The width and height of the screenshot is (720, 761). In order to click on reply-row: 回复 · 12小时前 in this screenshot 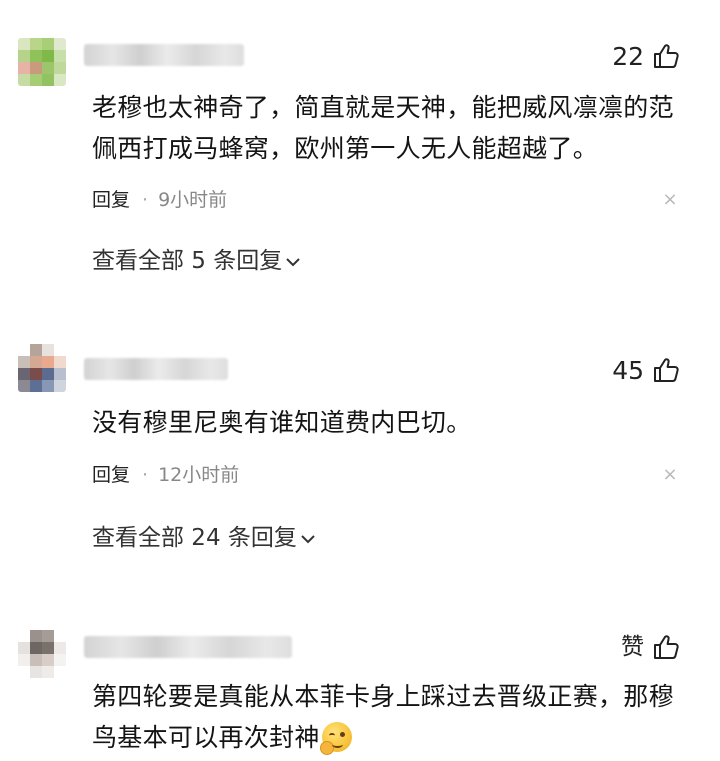, I will do `click(165, 475)`.